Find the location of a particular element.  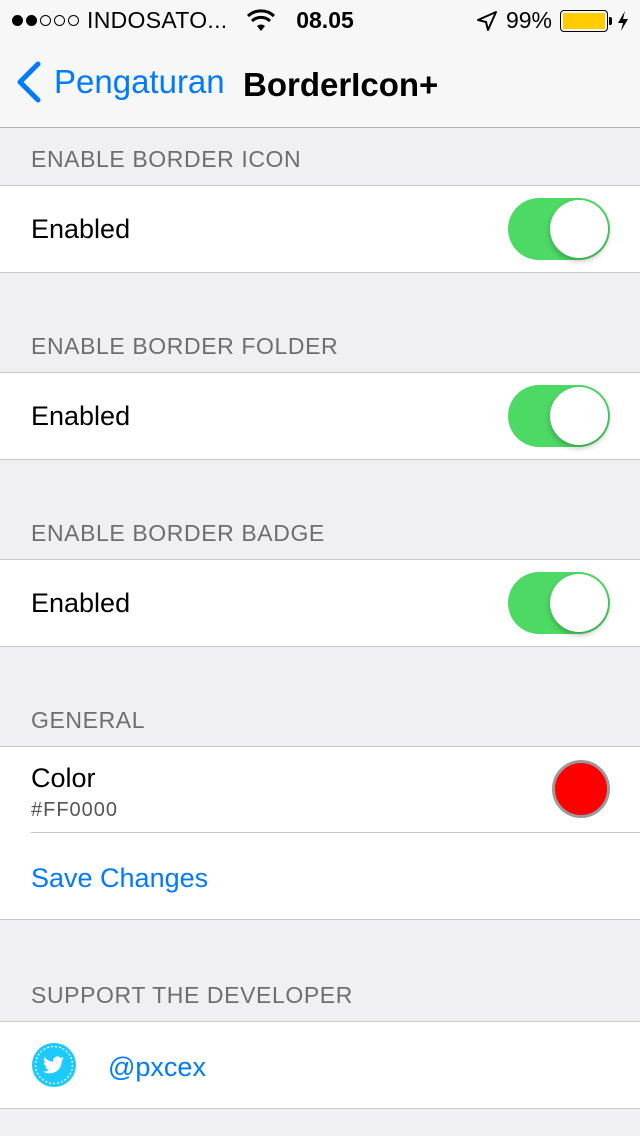

color-row: Color #FF0000 is located at coordinates (335, 790).